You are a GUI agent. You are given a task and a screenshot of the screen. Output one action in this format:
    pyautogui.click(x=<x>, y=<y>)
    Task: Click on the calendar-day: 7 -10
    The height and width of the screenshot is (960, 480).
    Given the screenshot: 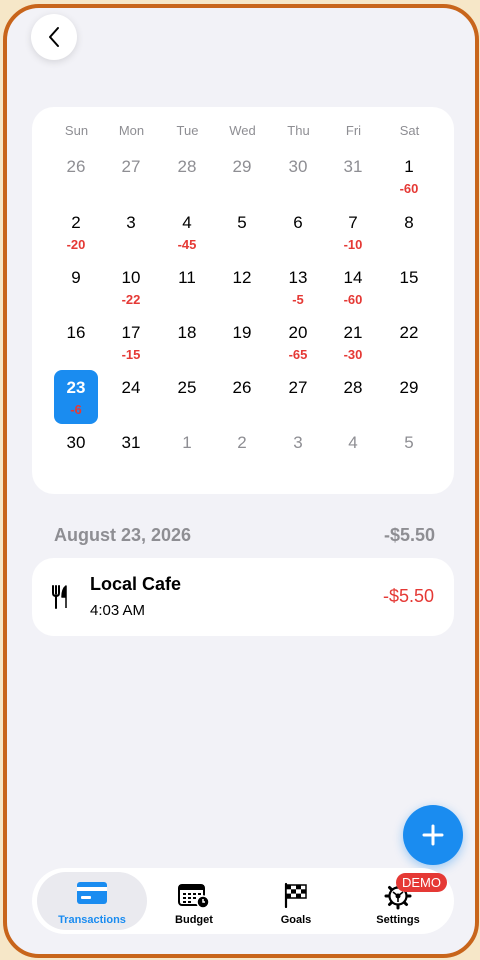 What is the action you would take?
    pyautogui.click(x=353, y=232)
    